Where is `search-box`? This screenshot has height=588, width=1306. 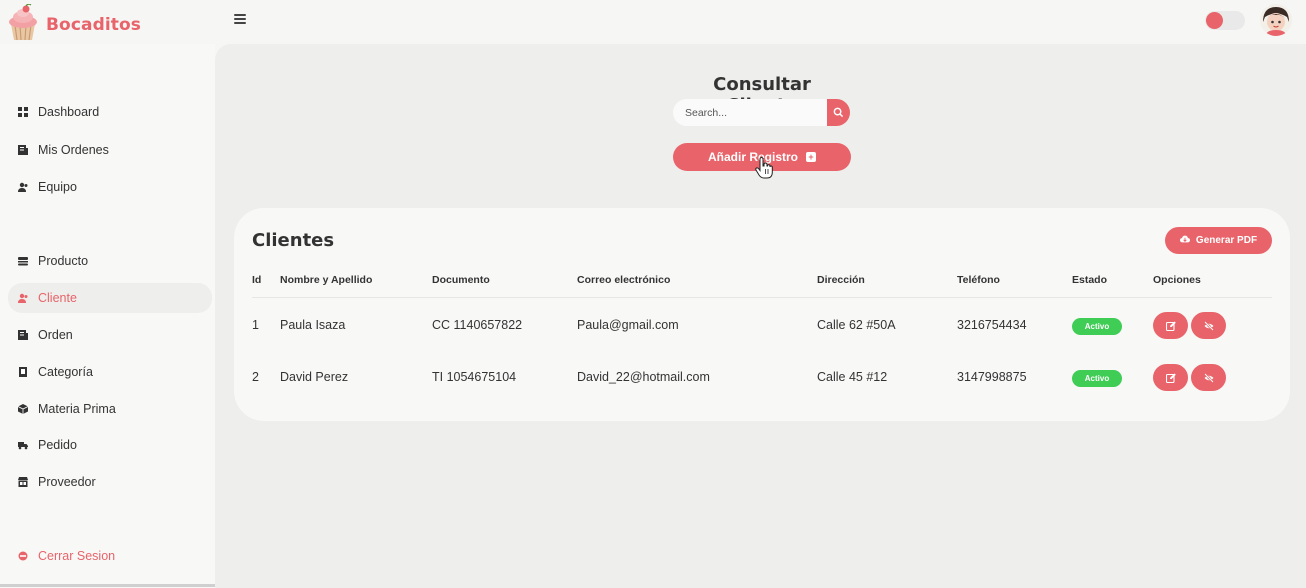
search-box is located at coordinates (761, 112).